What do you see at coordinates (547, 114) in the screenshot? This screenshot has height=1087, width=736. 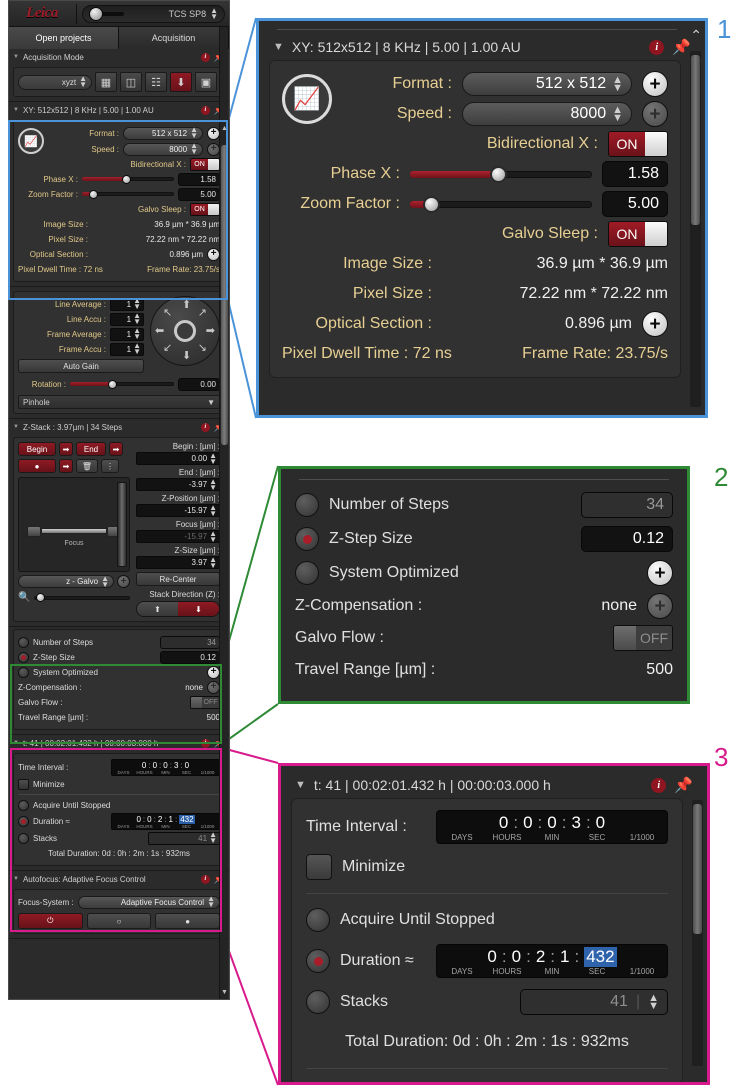 I see `speed-select: 8000 ▲ ▼` at bounding box center [547, 114].